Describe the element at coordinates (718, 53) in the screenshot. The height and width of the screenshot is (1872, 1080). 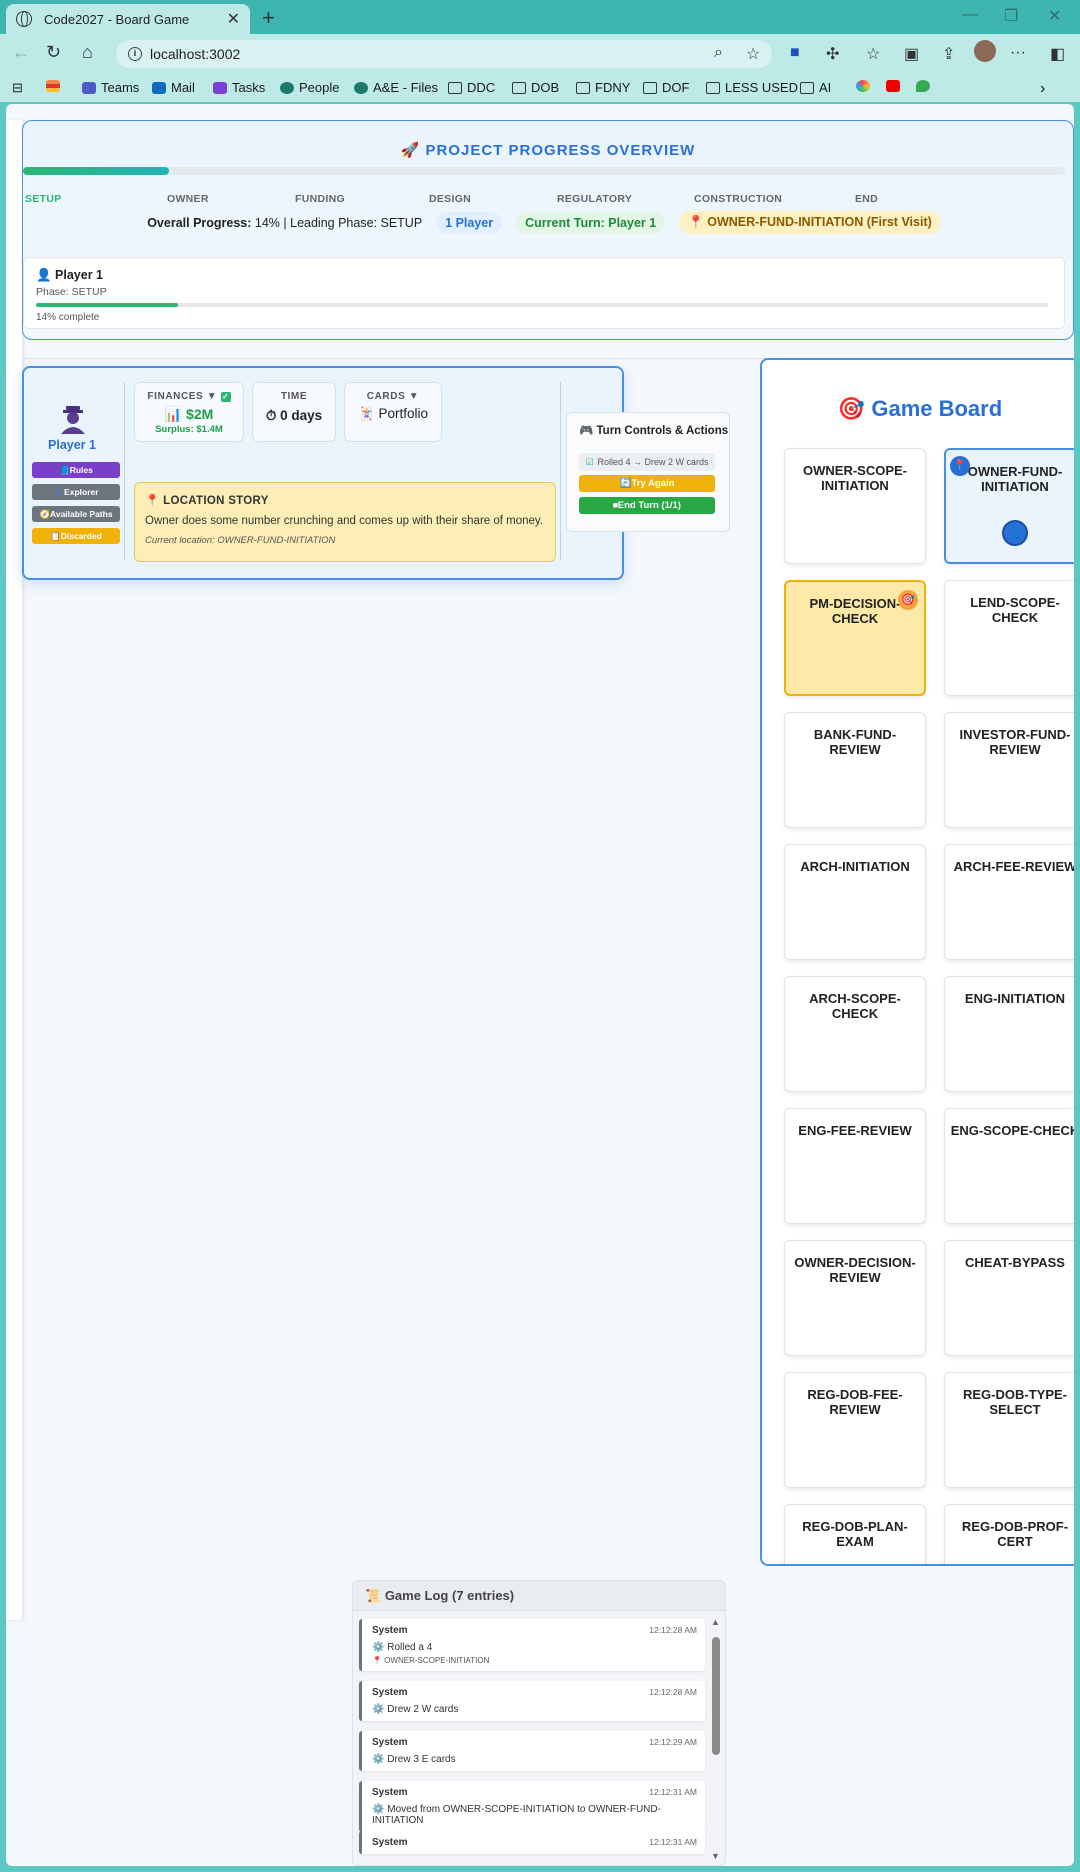
I see `zoom-icon: ⌕` at that location.